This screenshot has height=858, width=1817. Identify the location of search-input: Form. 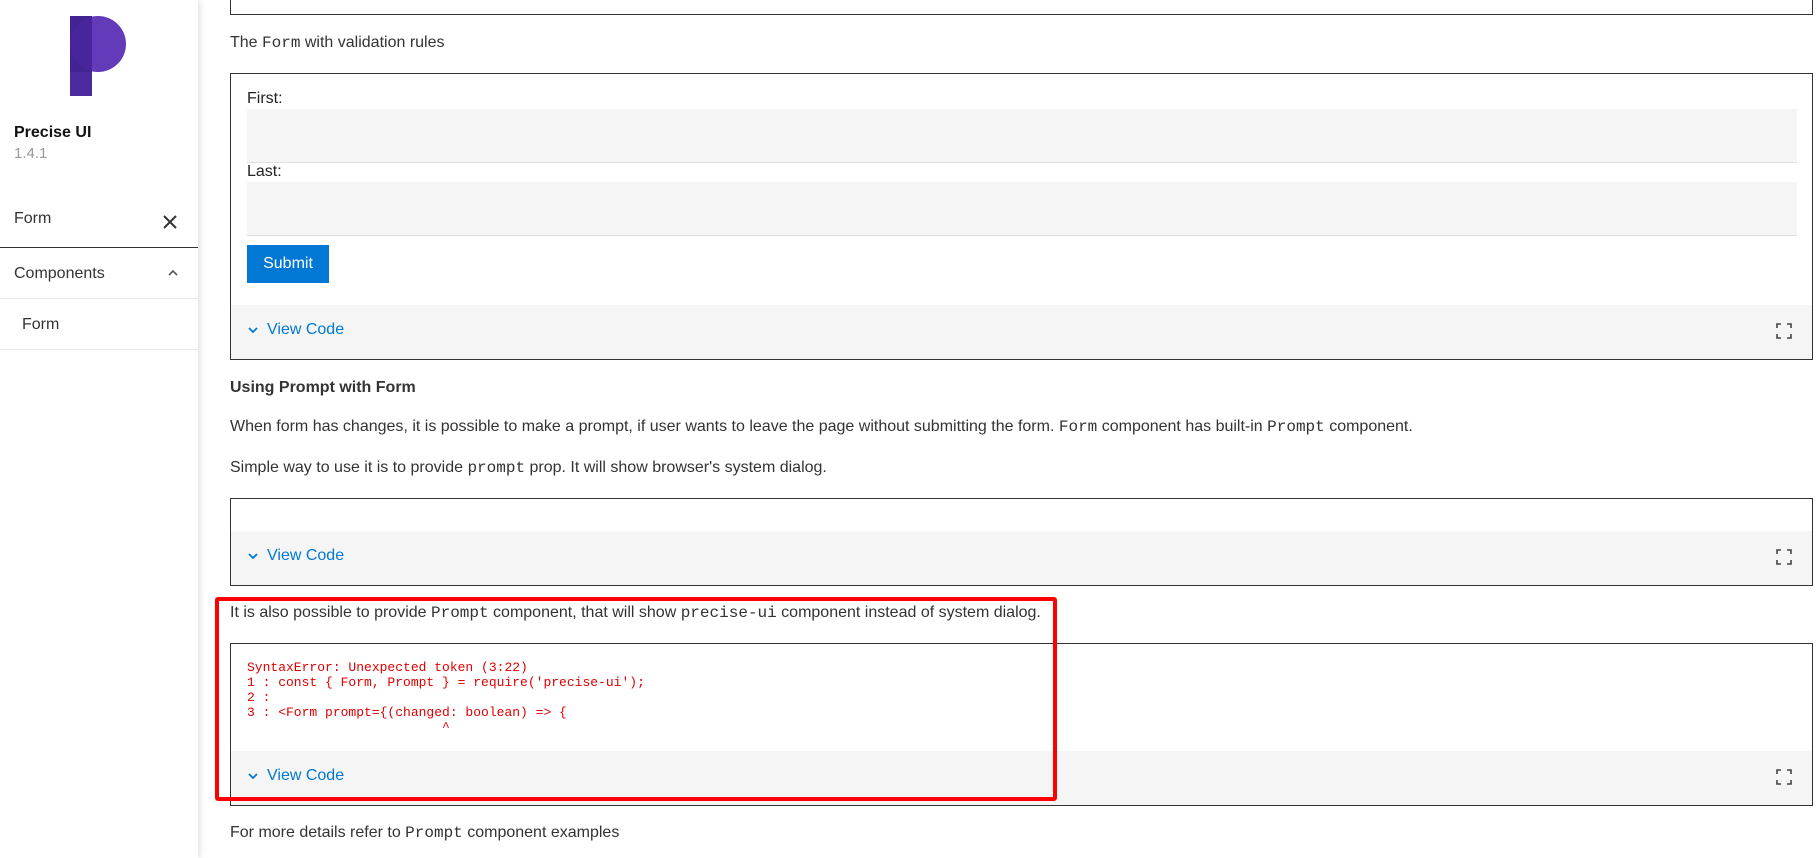
(32, 219).